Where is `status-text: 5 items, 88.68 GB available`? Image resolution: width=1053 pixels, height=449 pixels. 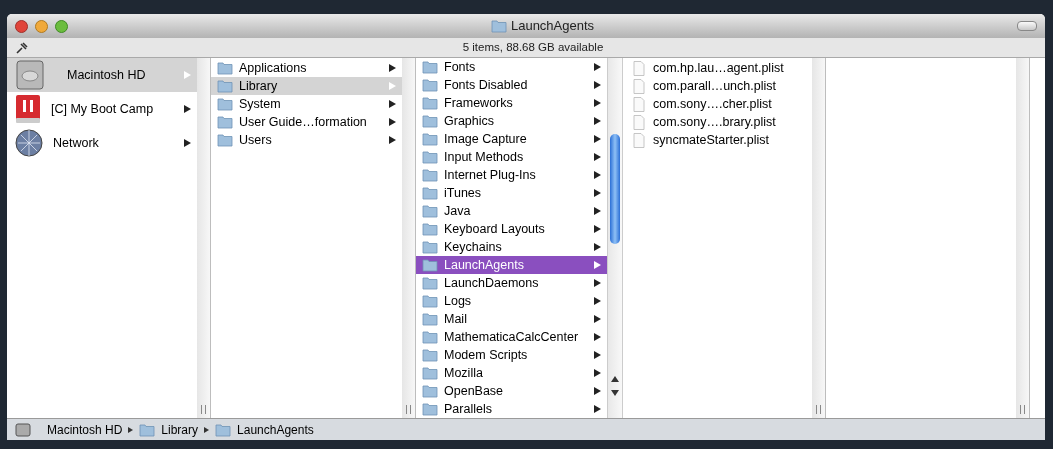 status-text: 5 items, 88.68 GB available is located at coordinates (533, 47).